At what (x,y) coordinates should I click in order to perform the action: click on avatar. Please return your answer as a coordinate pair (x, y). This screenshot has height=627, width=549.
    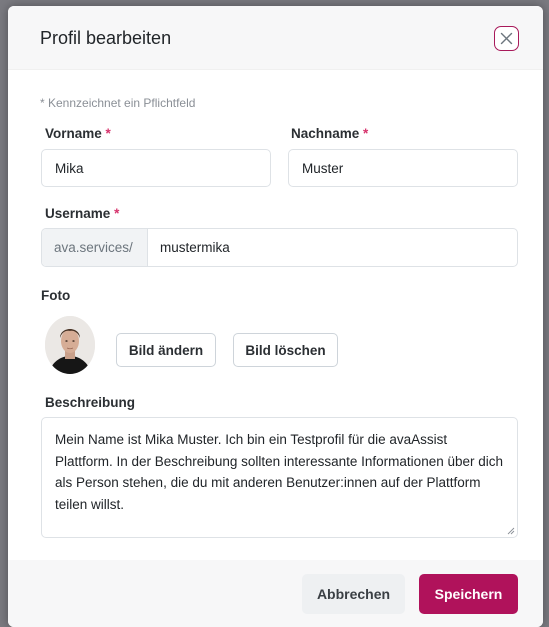
    Looking at the image, I should click on (70, 345).